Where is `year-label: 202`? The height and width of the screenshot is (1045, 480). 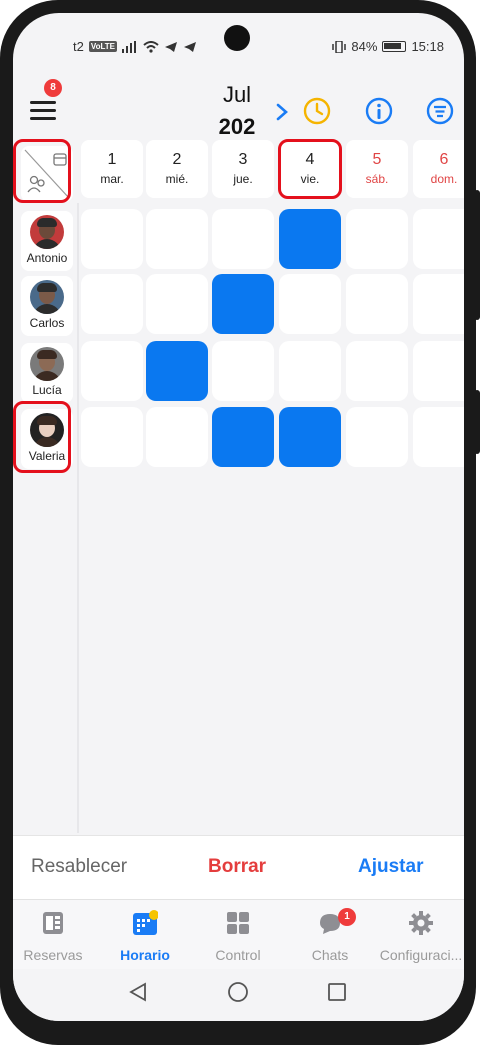
year-label: 202 is located at coordinates (237, 126).